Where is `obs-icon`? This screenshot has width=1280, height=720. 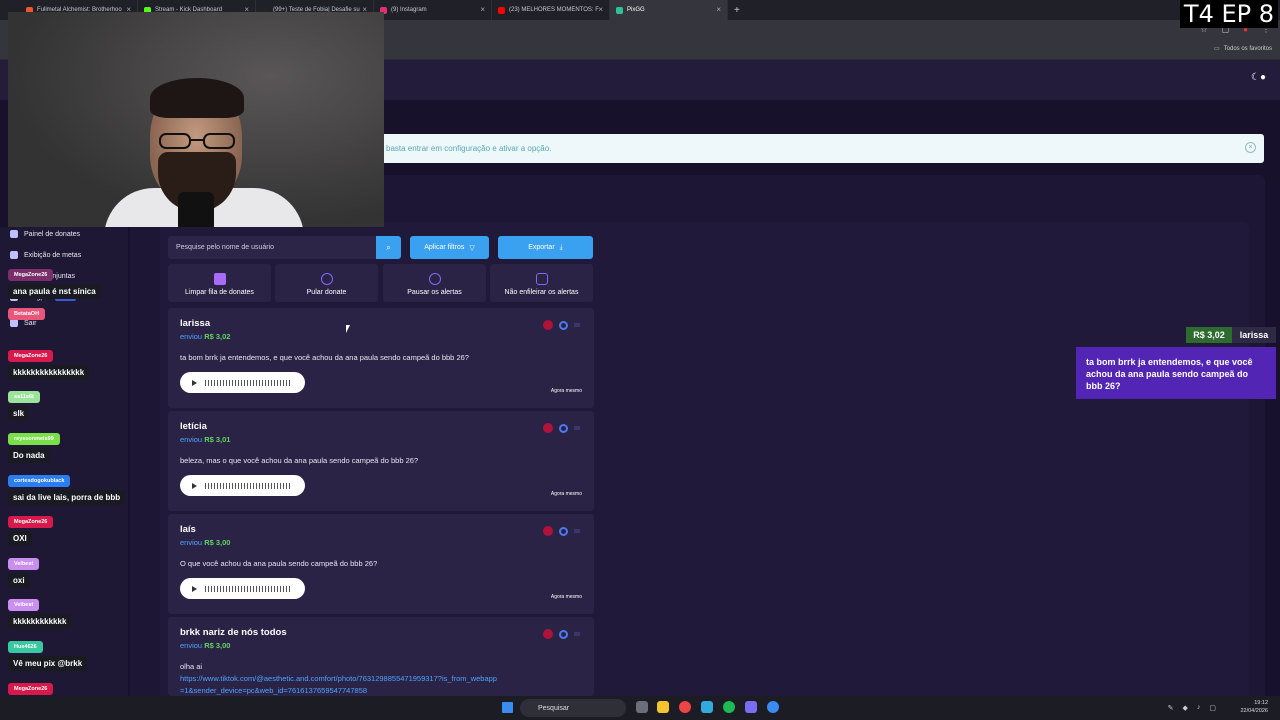 obs-icon is located at coordinates (773, 707).